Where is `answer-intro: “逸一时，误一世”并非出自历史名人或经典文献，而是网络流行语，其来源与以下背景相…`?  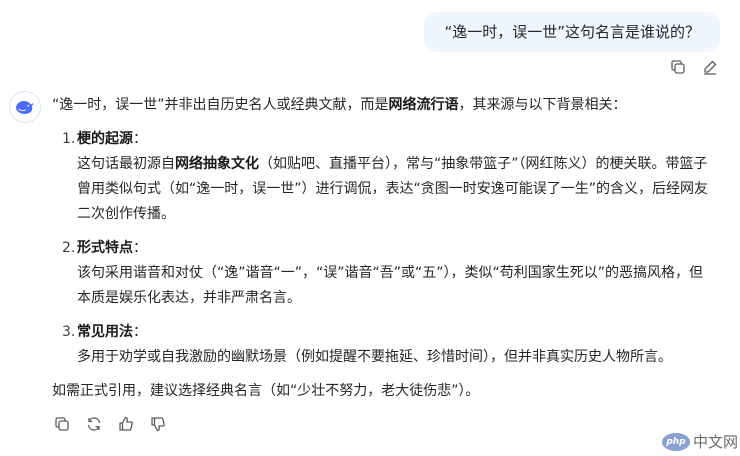 answer-intro: “逸一时，误一世”并非出自历史名人或经典文献，而是网络流行语，其来源与以下背景相… is located at coordinates (387, 105).